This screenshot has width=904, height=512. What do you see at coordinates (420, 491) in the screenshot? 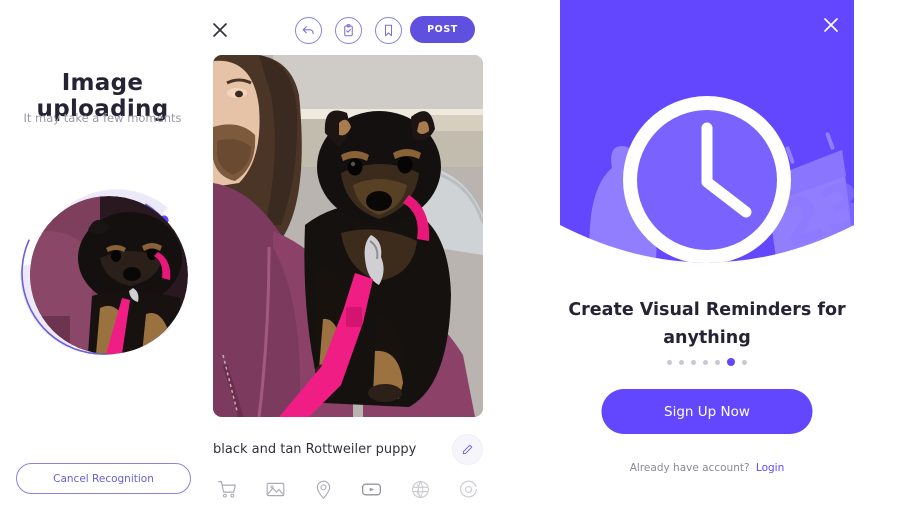
I see `globe-icon` at bounding box center [420, 491].